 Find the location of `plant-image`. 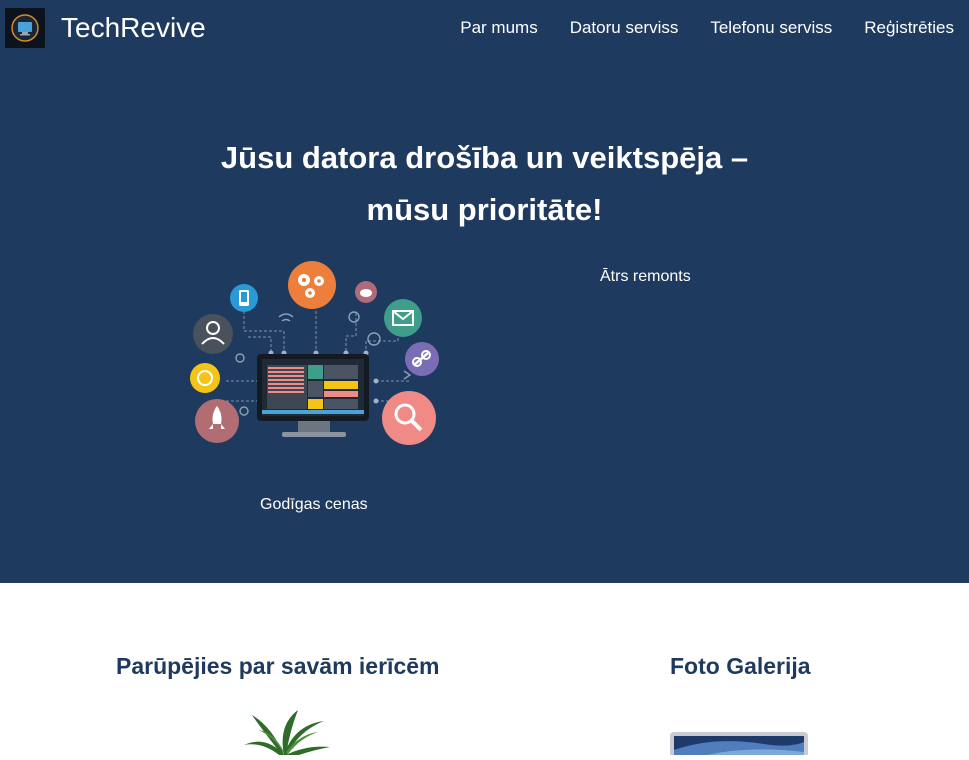

plant-image is located at coordinates (284, 734).